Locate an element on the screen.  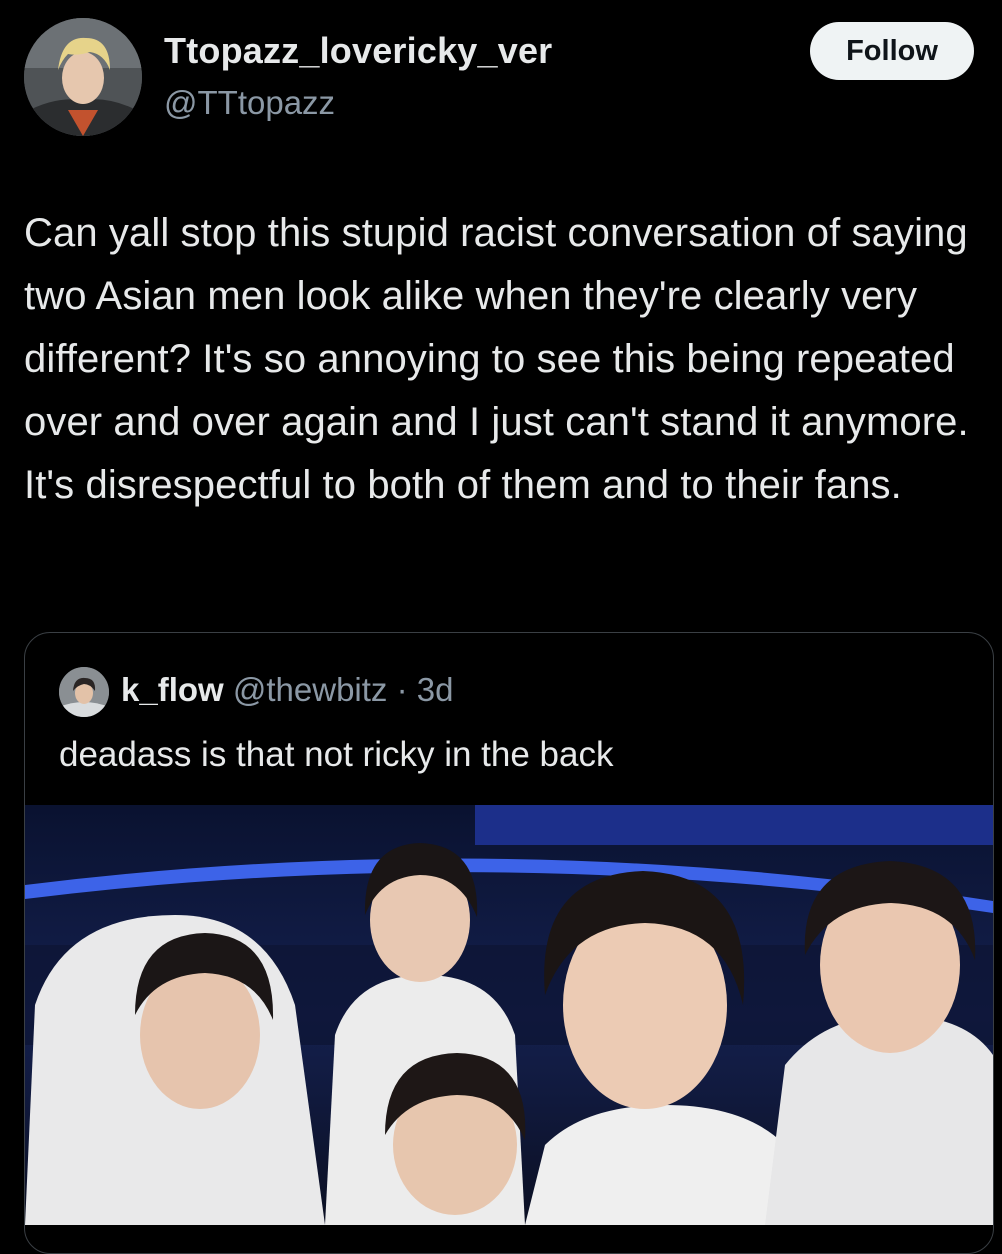
quoted-timestamp: 3d is located at coordinates (435, 689).